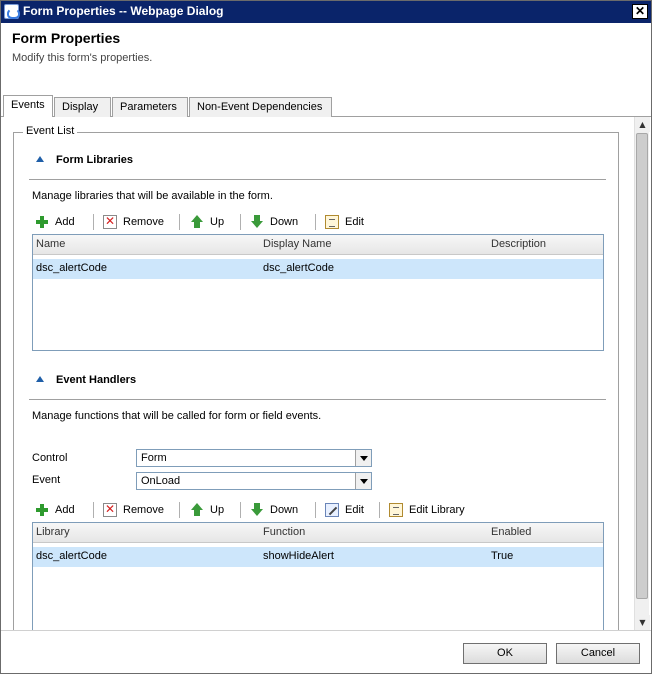 The image size is (652, 674). I want to click on handler-enabled-cell: True, so click(502, 556).